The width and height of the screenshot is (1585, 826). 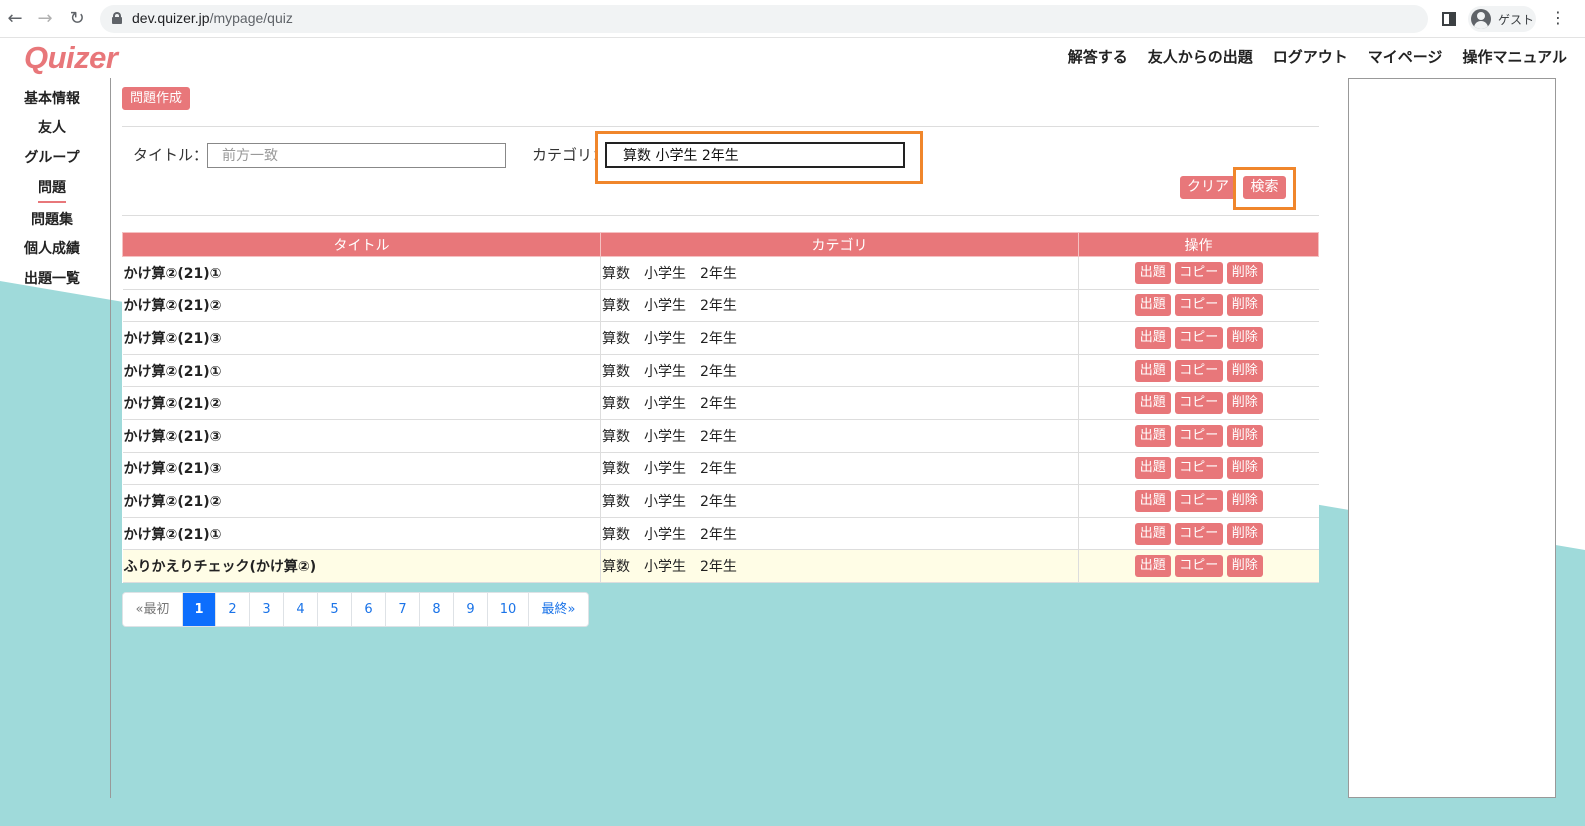 What do you see at coordinates (839, 244) in the screenshot?
I see `header-category: カテゴリ` at bounding box center [839, 244].